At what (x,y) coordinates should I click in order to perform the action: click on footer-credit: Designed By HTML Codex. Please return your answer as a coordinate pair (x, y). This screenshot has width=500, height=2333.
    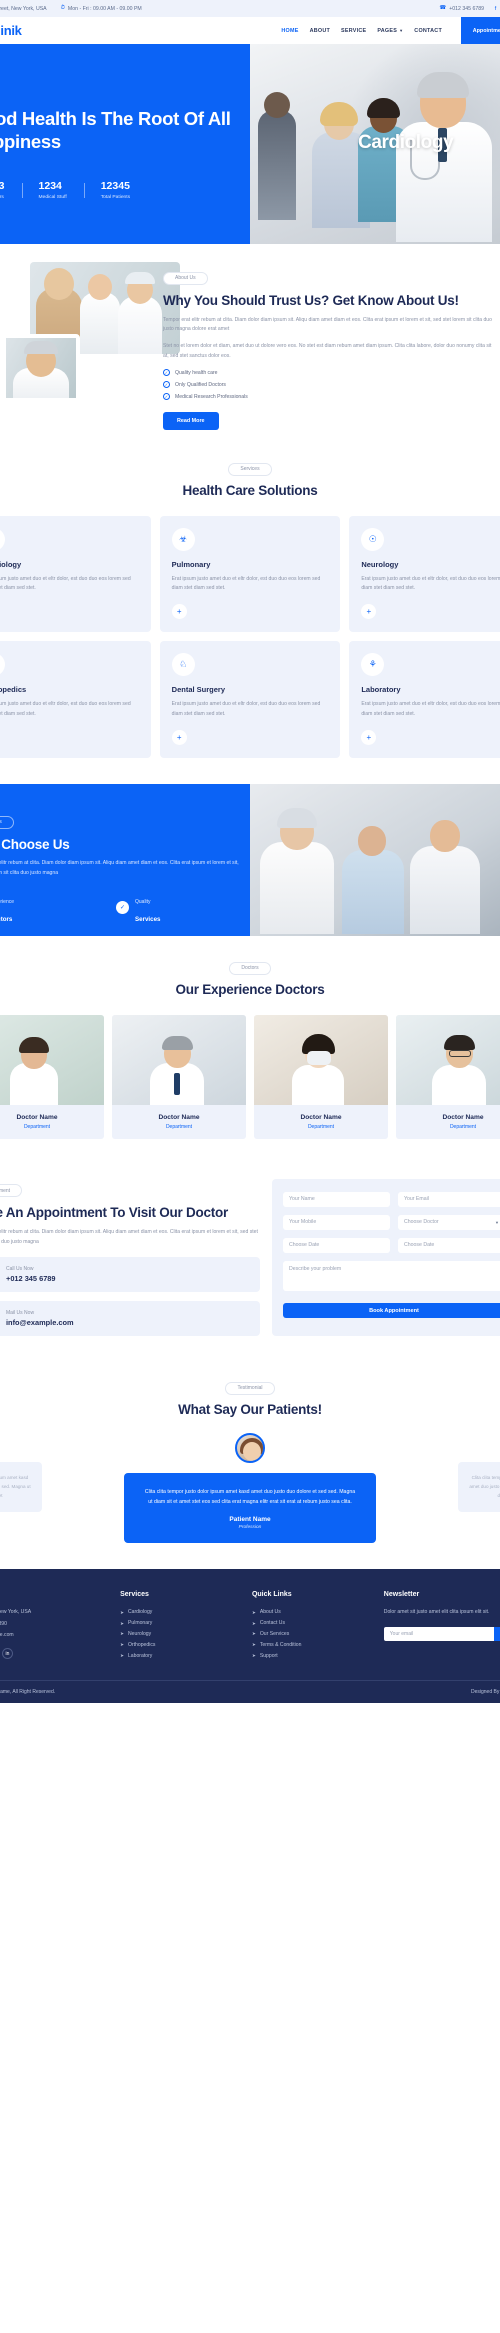
    Looking at the image, I should click on (485, 1691).